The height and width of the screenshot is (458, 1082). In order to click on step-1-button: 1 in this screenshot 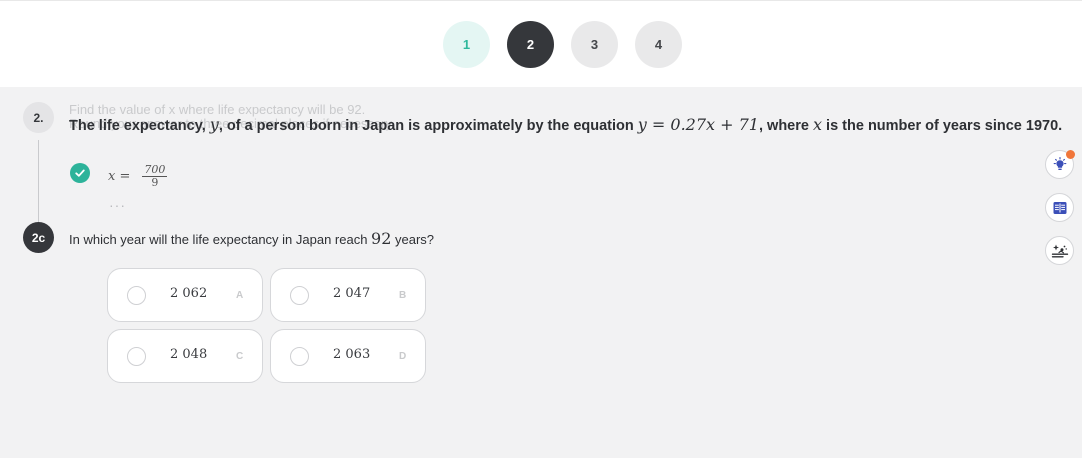, I will do `click(466, 44)`.